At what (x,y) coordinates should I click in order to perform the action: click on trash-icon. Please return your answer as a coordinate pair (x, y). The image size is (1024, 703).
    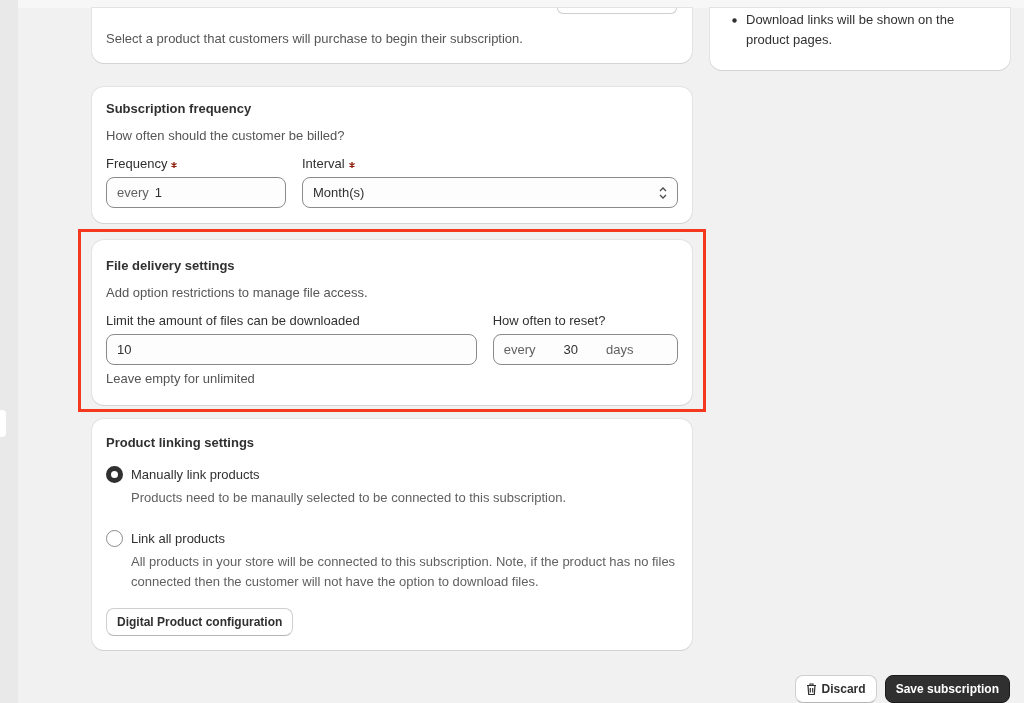
    Looking at the image, I should click on (811, 689).